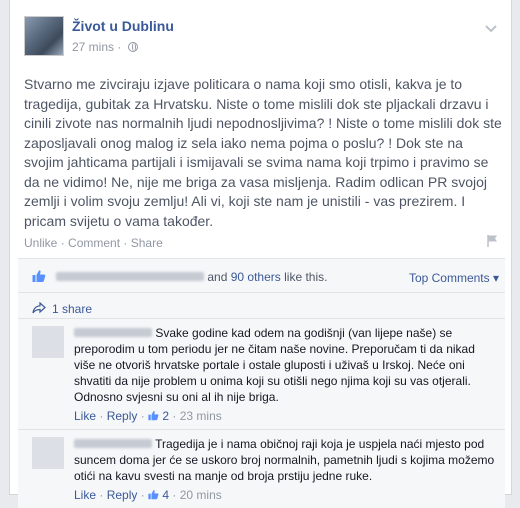 This screenshot has height=508, width=520. Describe the element at coordinates (261, 306) in the screenshot. I see `shares-row: 1 share` at that location.